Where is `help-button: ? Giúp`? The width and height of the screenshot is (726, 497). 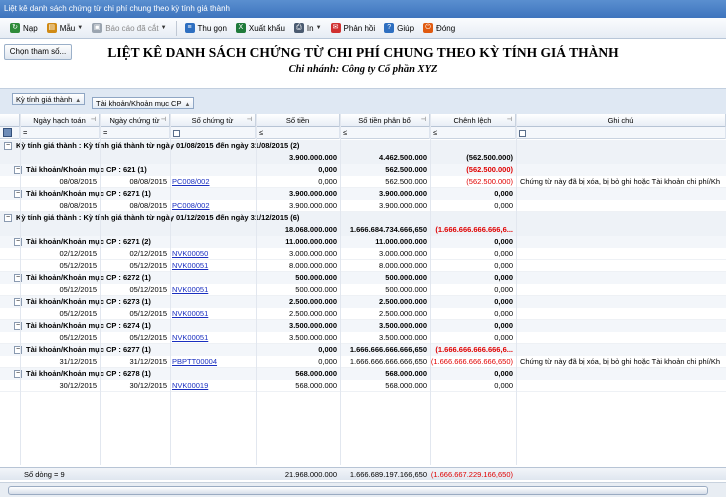 help-button: ? Giúp is located at coordinates (399, 28).